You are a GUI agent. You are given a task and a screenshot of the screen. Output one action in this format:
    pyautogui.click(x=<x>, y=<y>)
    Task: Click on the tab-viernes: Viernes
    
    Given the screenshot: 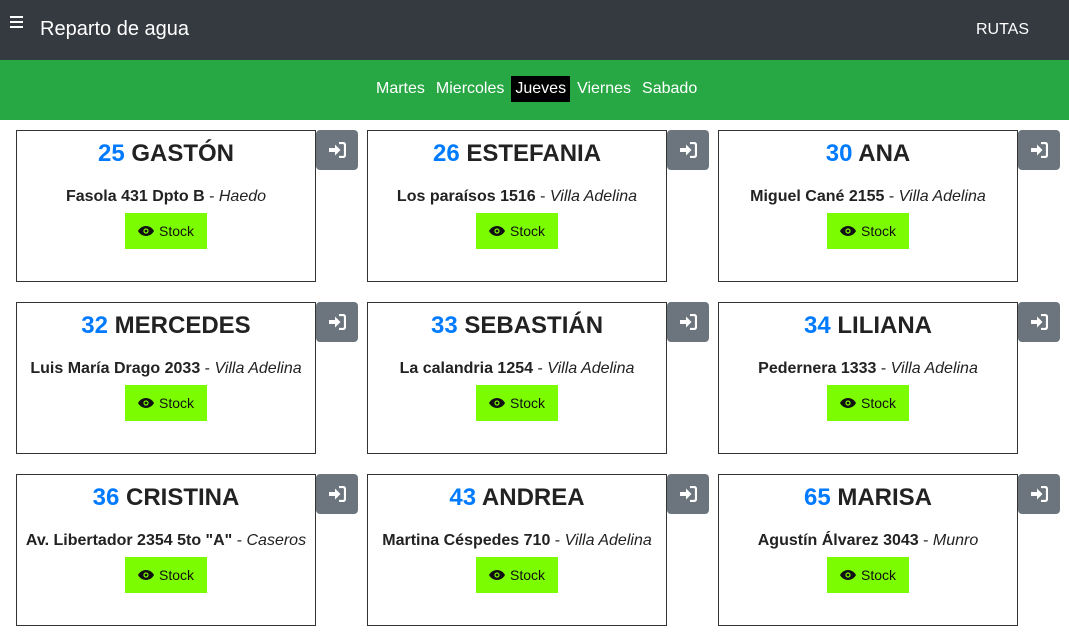 What is the action you would take?
    pyautogui.click(x=604, y=89)
    